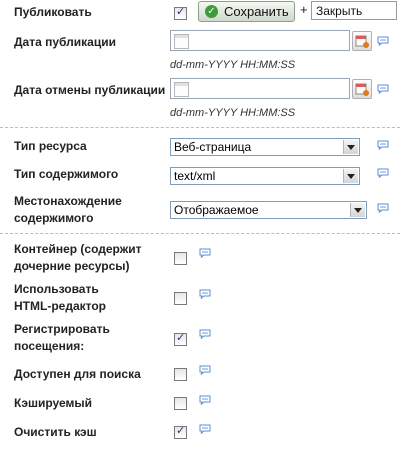 Image resolution: width=400 pixels, height=451 pixels. I want to click on searchable-label: Доступен для поиска, so click(77, 374).